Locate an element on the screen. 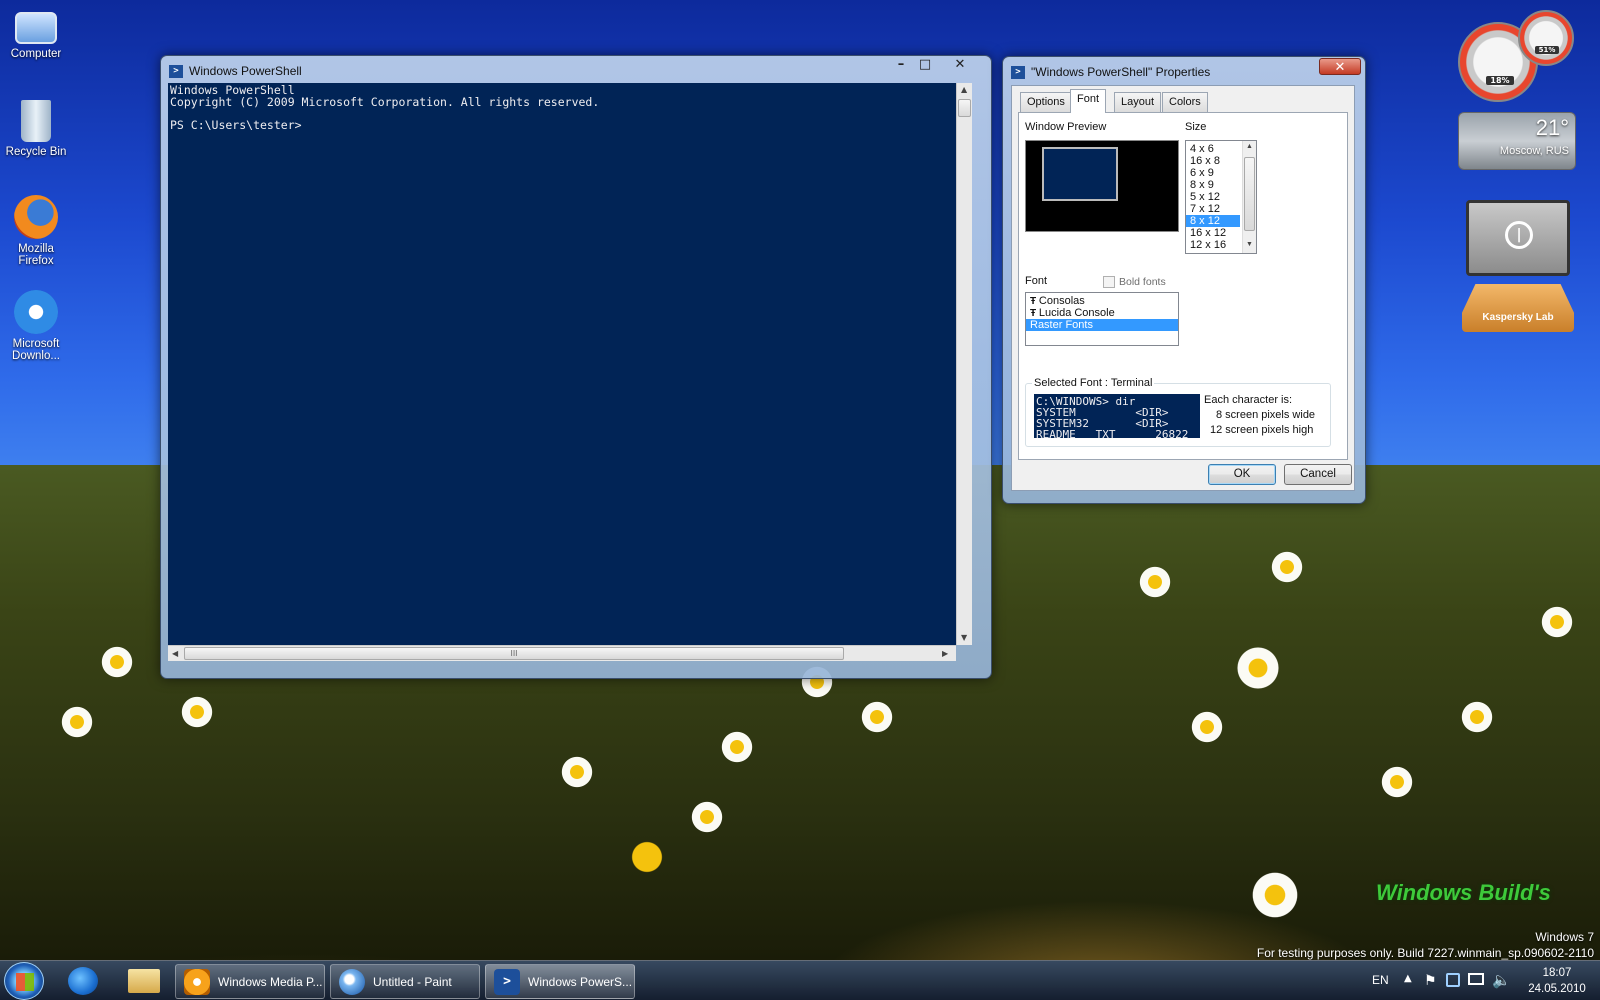 The image size is (1600, 1000). size-option: 16 x 12 is located at coordinates (1213, 233).